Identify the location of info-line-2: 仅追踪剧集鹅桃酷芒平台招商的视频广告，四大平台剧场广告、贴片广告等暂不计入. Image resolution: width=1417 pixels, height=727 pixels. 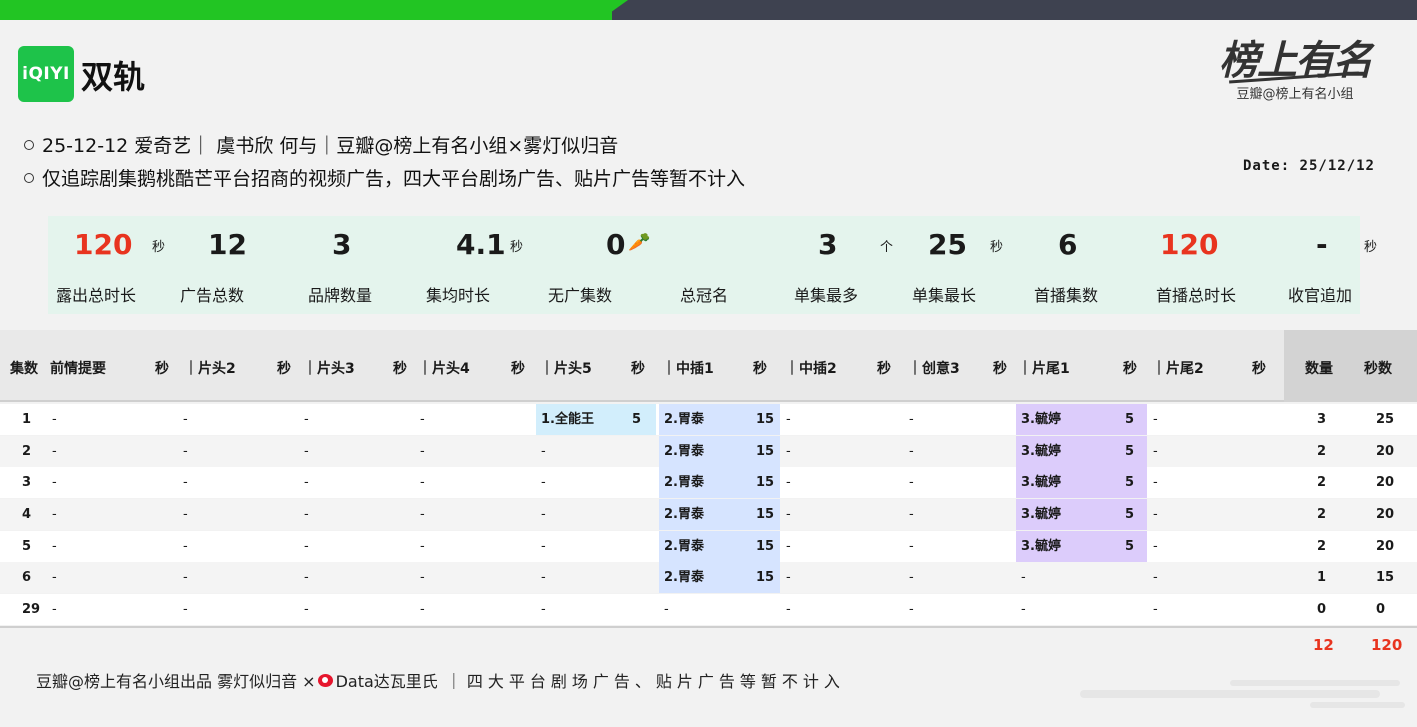
(384, 177).